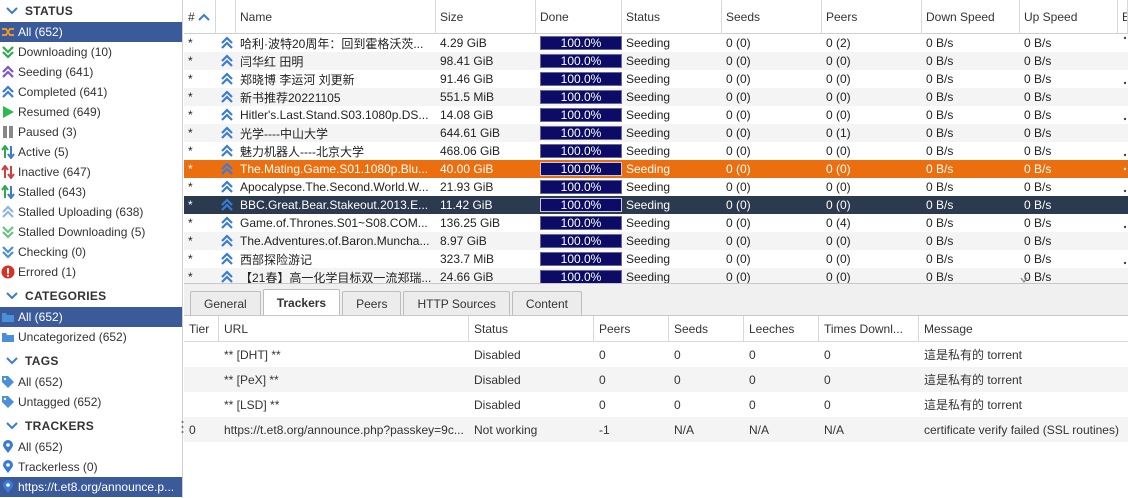  Describe the element at coordinates (91, 172) in the screenshot. I see `status-filter-inactive: Inactive (647)` at that location.